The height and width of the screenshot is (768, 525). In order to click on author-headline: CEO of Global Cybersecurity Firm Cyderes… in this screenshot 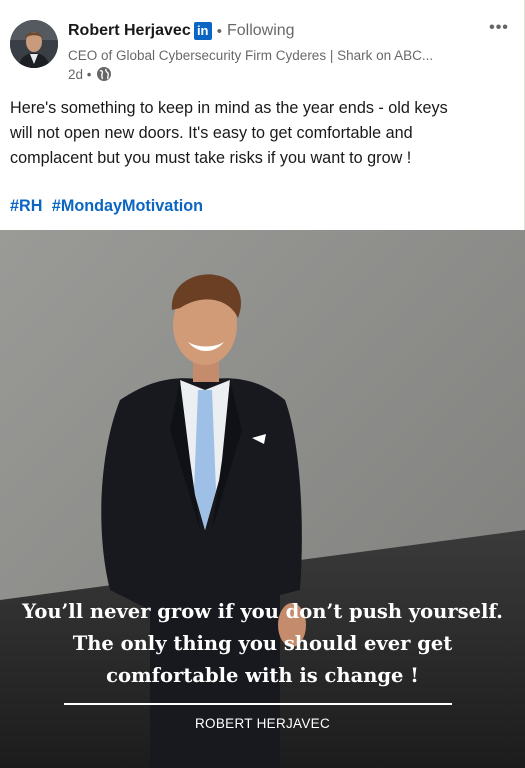, I will do `click(251, 55)`.